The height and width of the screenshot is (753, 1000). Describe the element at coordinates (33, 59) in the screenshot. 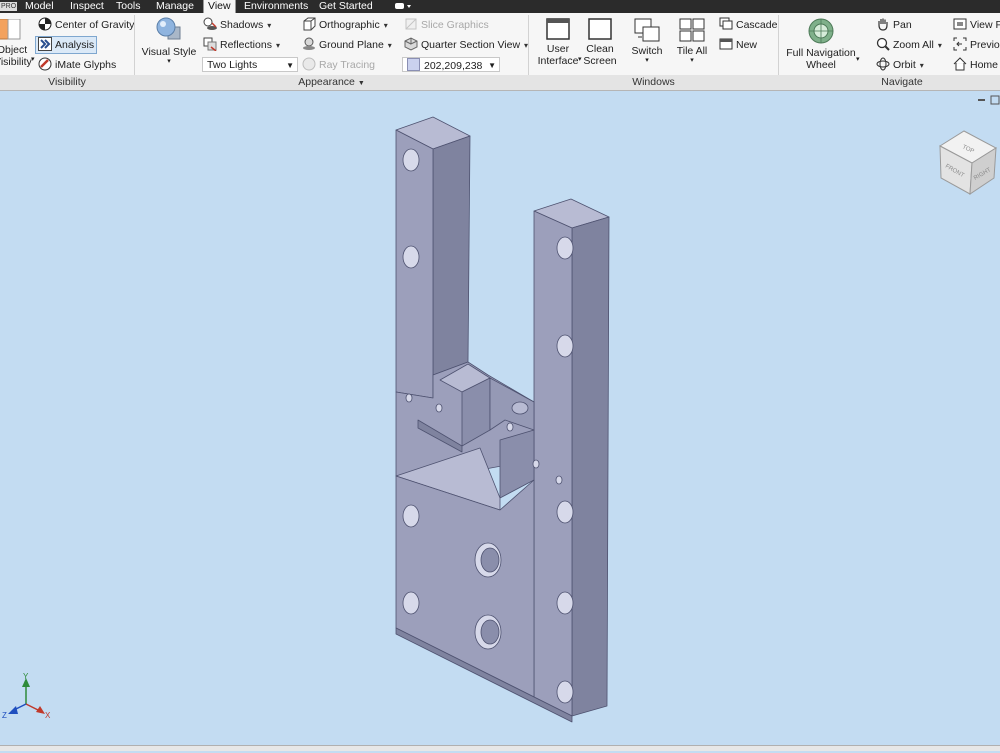

I see `object-visibility-dropdown-arrow: ▾` at that location.